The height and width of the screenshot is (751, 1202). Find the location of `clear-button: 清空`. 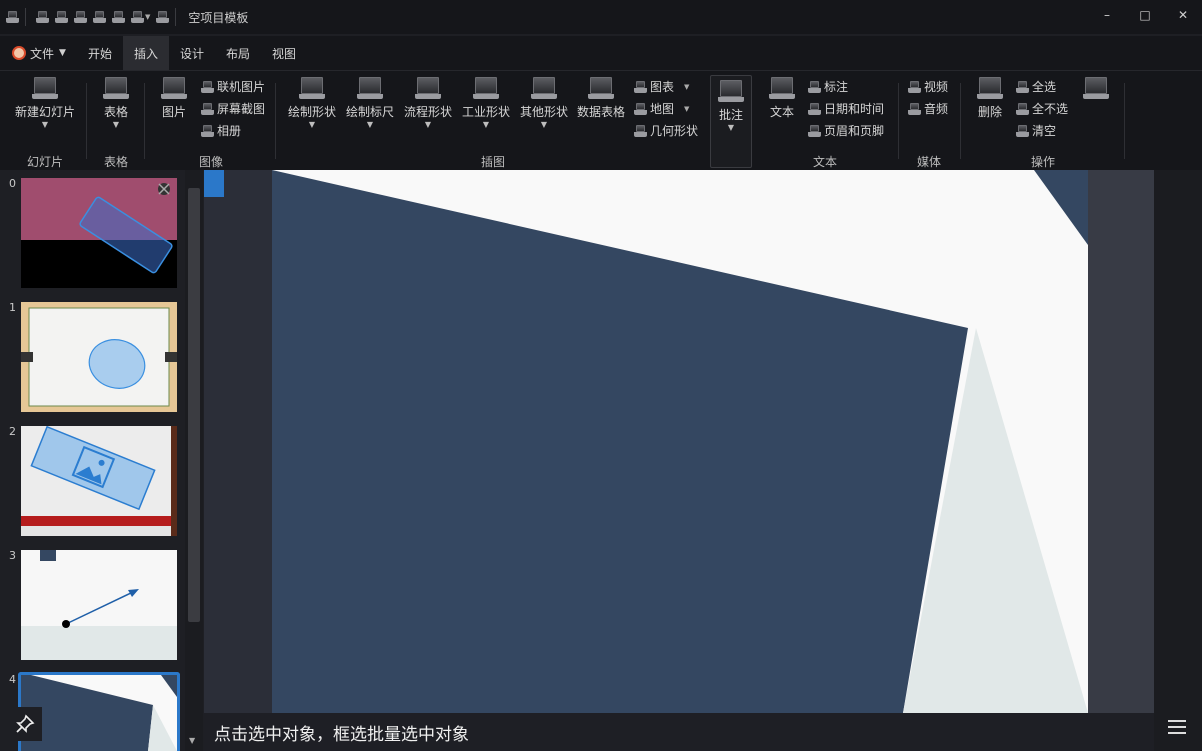

clear-button: 清空 is located at coordinates (1036, 130).